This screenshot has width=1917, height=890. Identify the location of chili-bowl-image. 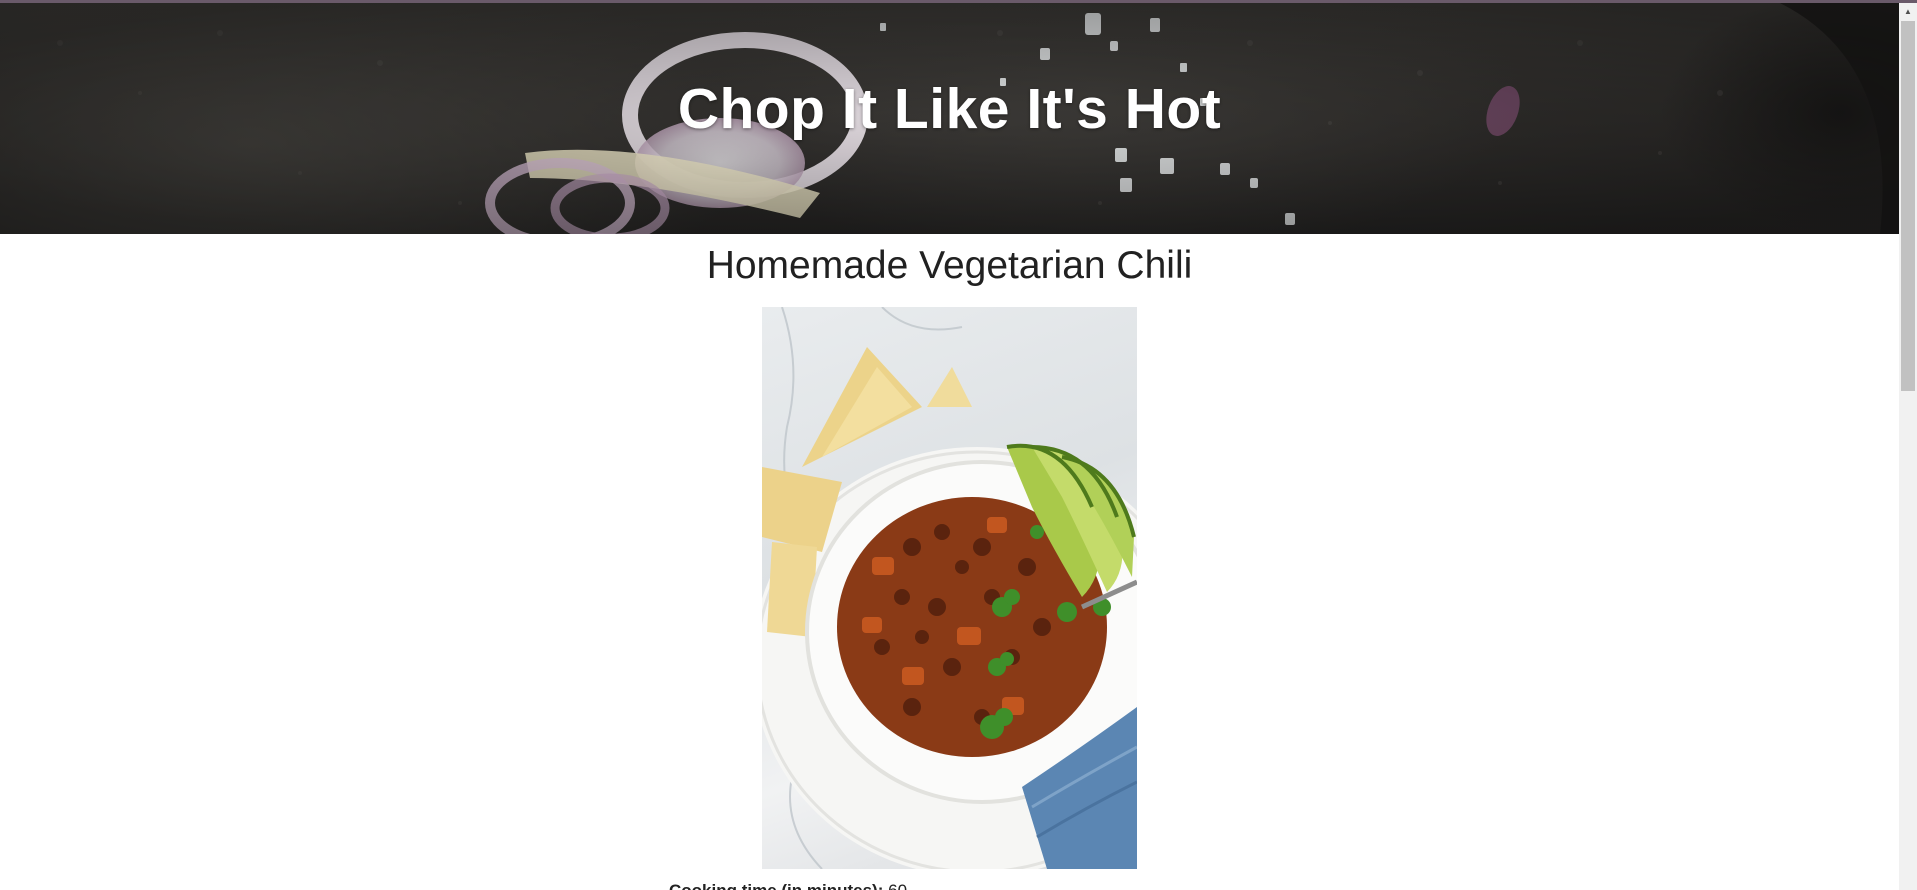
(949, 588).